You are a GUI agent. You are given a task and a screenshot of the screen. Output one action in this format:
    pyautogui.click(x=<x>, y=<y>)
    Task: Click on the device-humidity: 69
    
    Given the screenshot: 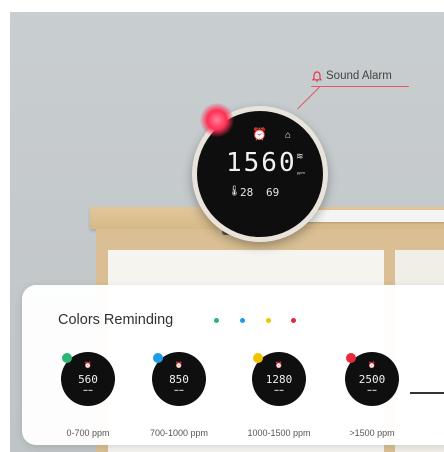 What is the action you would take?
    pyautogui.click(x=273, y=192)
    